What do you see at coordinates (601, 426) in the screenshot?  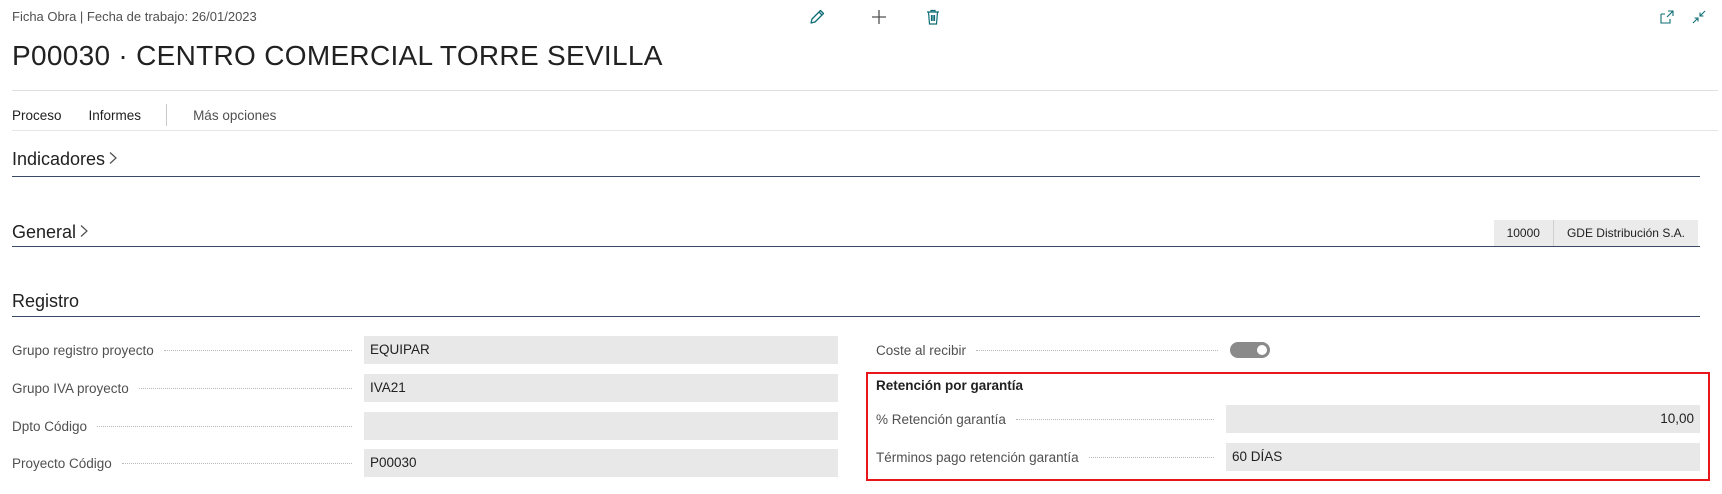 I see `dpto-codigo-input` at bounding box center [601, 426].